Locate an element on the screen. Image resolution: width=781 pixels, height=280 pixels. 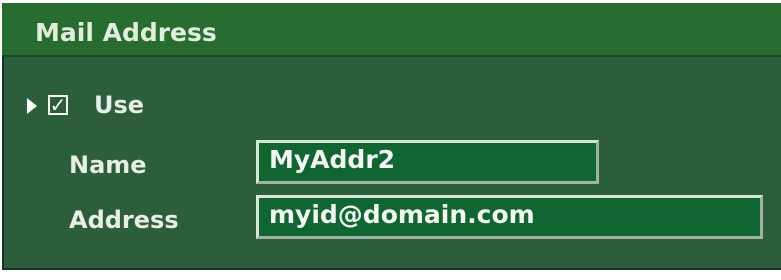
selection-pointer-icon is located at coordinates (32, 106).